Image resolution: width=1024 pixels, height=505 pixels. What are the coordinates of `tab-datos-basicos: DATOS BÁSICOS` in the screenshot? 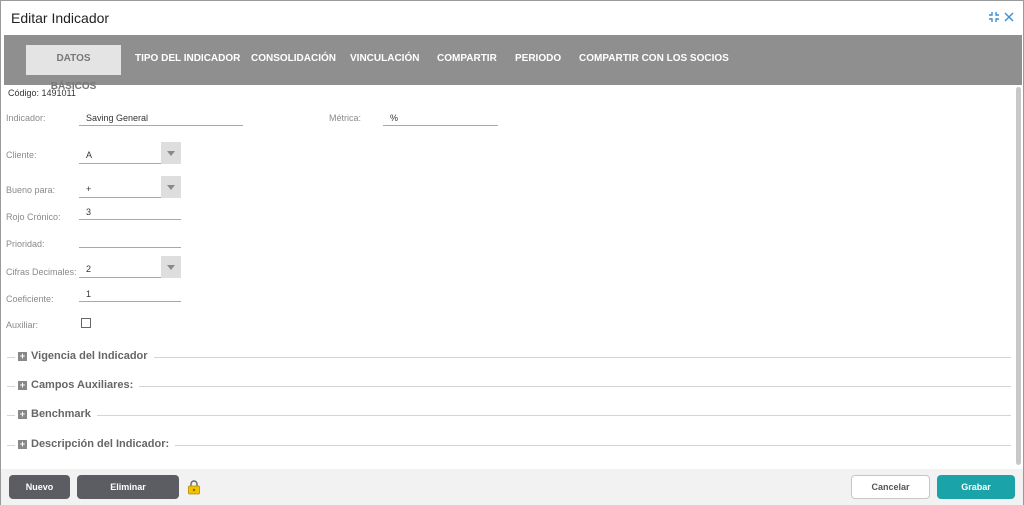 It's located at (73, 68).